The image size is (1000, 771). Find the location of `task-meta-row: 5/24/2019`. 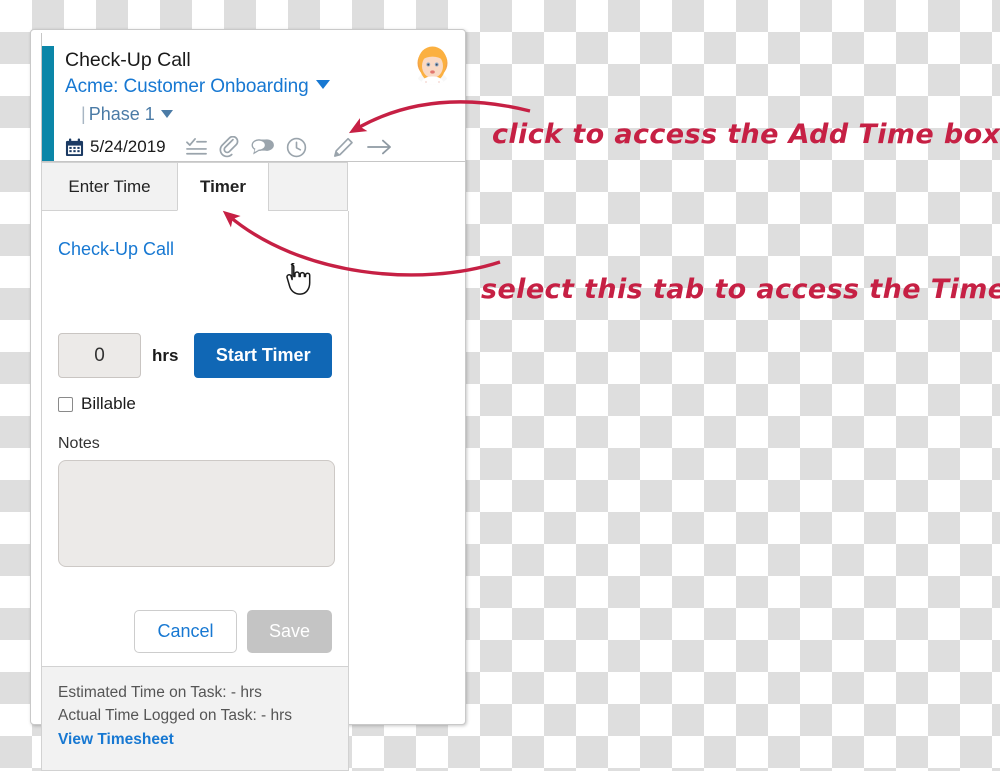

task-meta-row: 5/24/2019 is located at coordinates (261, 147).